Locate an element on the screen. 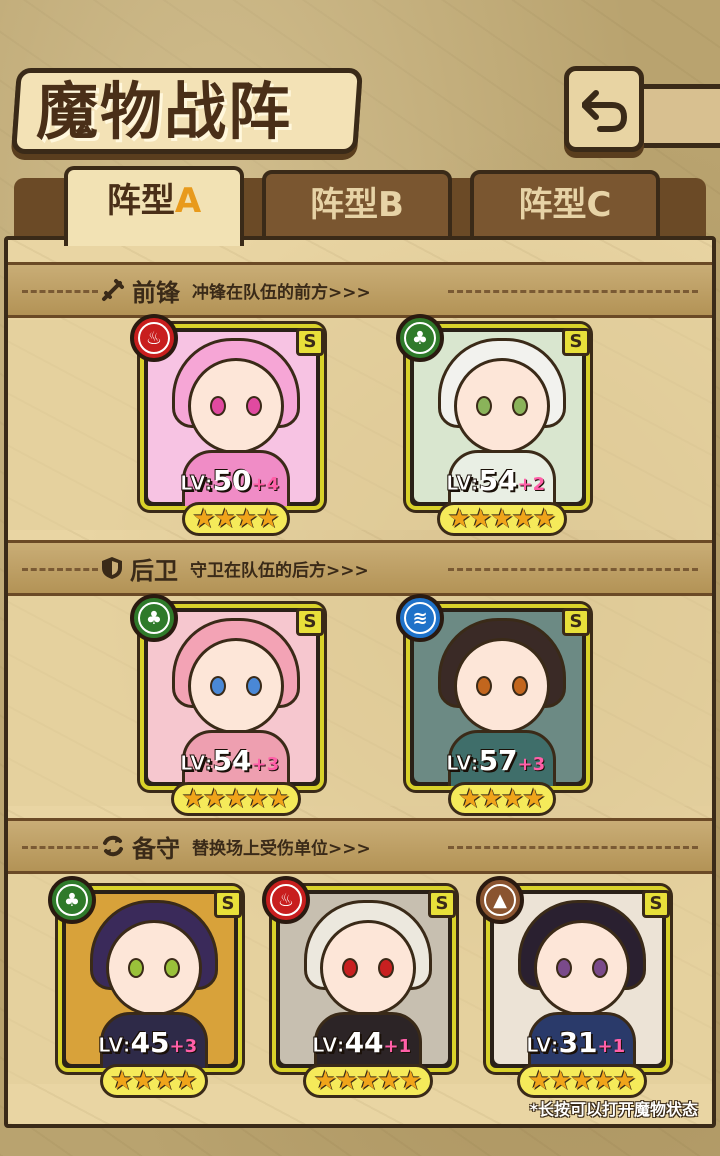 This screenshot has width=720, height=1156. section-desc: 守卫在队伍的后方>>> is located at coordinates (279, 570).